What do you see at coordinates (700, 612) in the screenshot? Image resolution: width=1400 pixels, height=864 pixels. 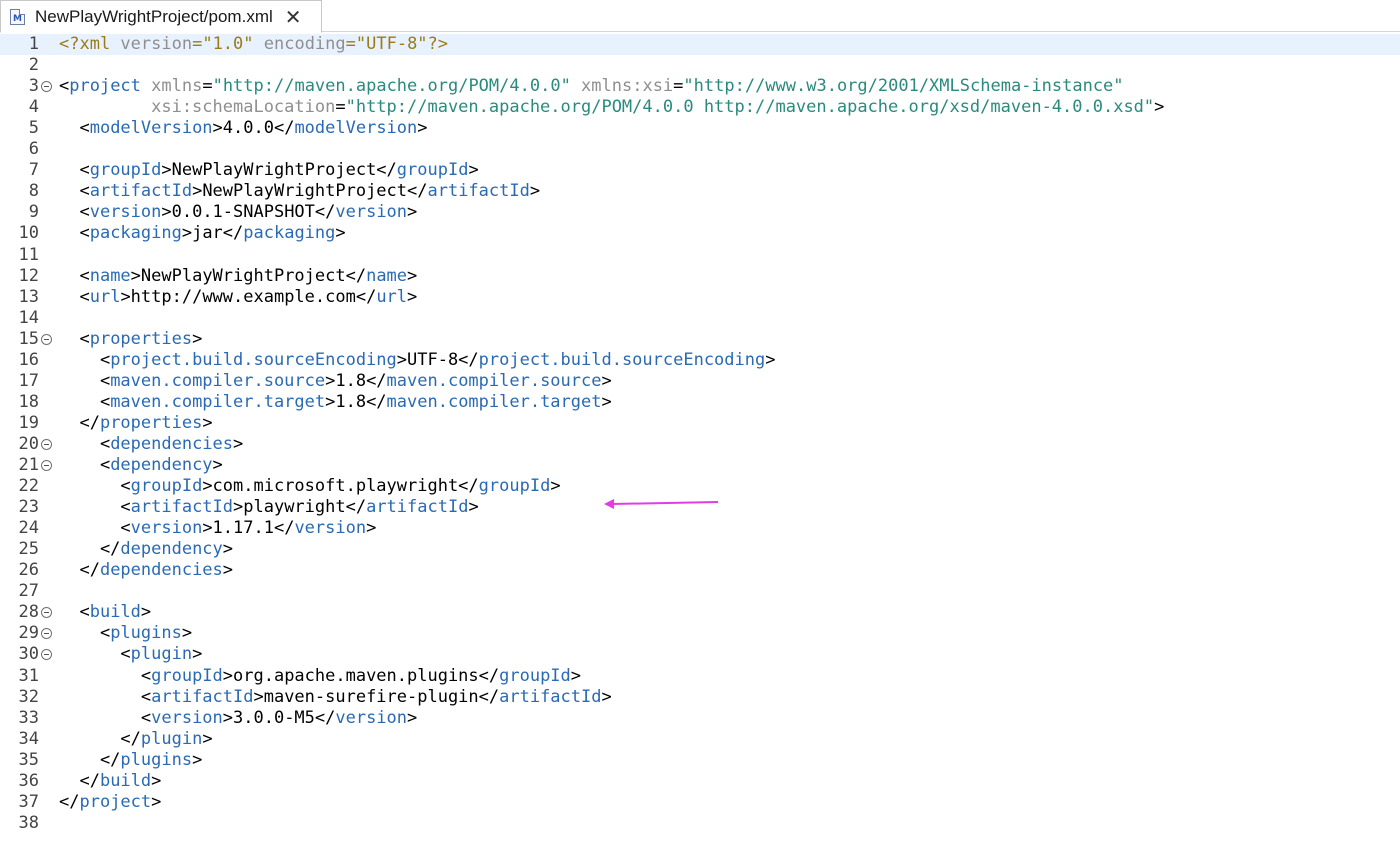 I see `code-line: 28 <build>` at bounding box center [700, 612].